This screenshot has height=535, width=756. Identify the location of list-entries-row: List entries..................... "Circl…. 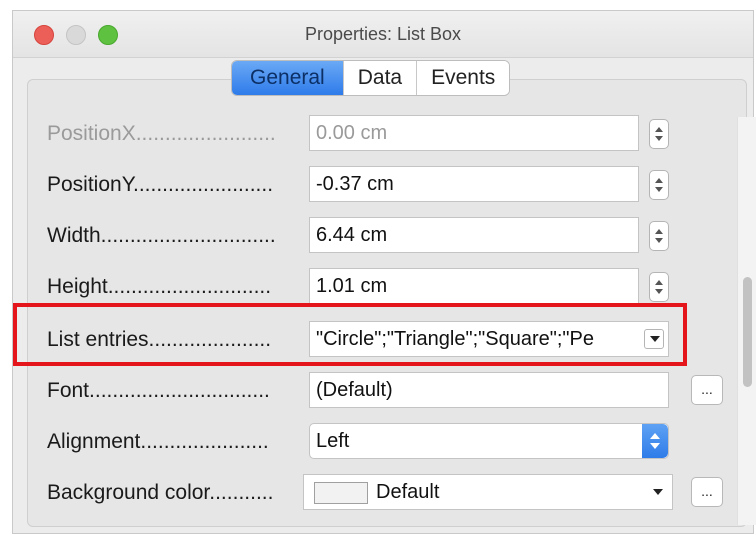
(367, 340).